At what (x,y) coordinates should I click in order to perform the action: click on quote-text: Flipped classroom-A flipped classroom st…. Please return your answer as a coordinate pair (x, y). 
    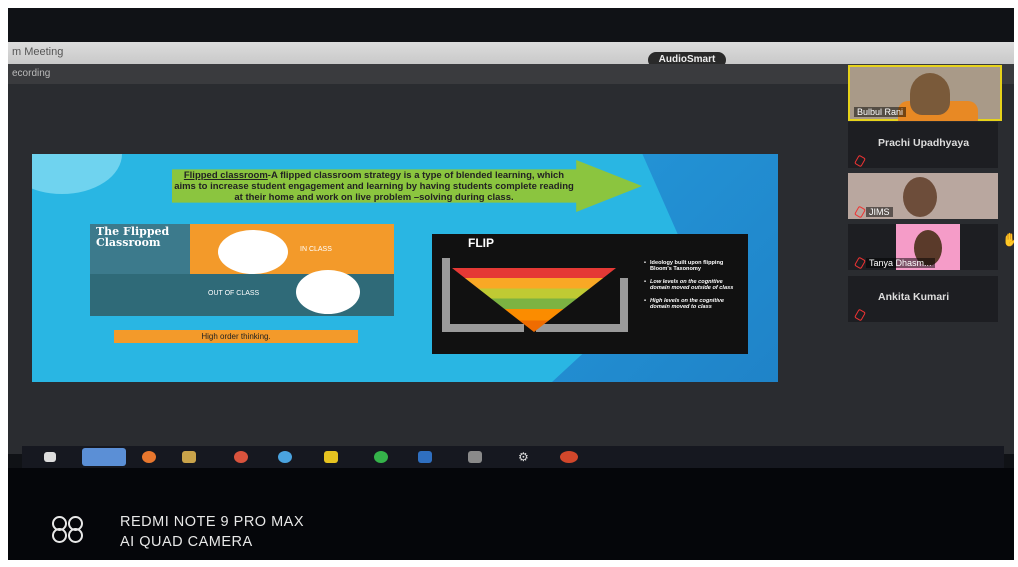
    Looking at the image, I should click on (374, 186).